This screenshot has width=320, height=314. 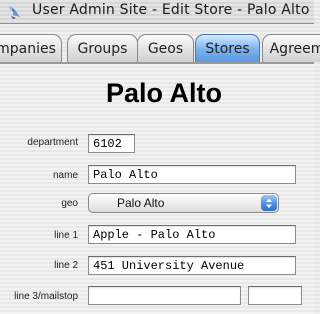 What do you see at coordinates (192, 174) in the screenshot?
I see `name-field: Palo Alto` at bounding box center [192, 174].